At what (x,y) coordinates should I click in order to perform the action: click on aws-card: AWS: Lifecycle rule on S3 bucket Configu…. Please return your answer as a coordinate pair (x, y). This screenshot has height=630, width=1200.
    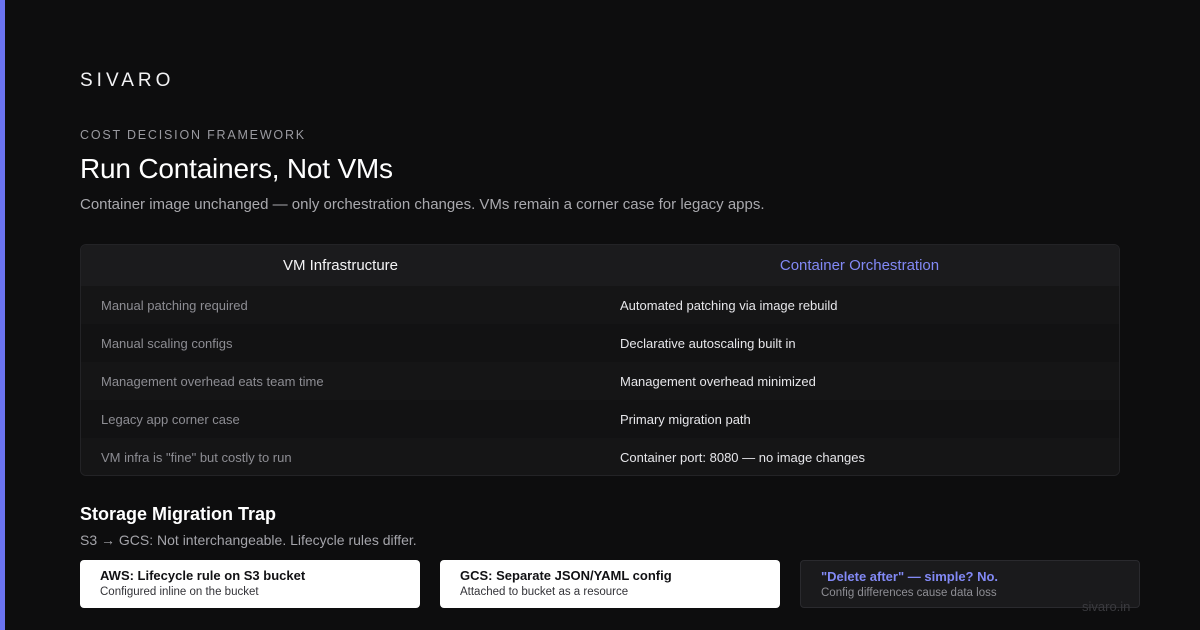
    Looking at the image, I should click on (250, 584).